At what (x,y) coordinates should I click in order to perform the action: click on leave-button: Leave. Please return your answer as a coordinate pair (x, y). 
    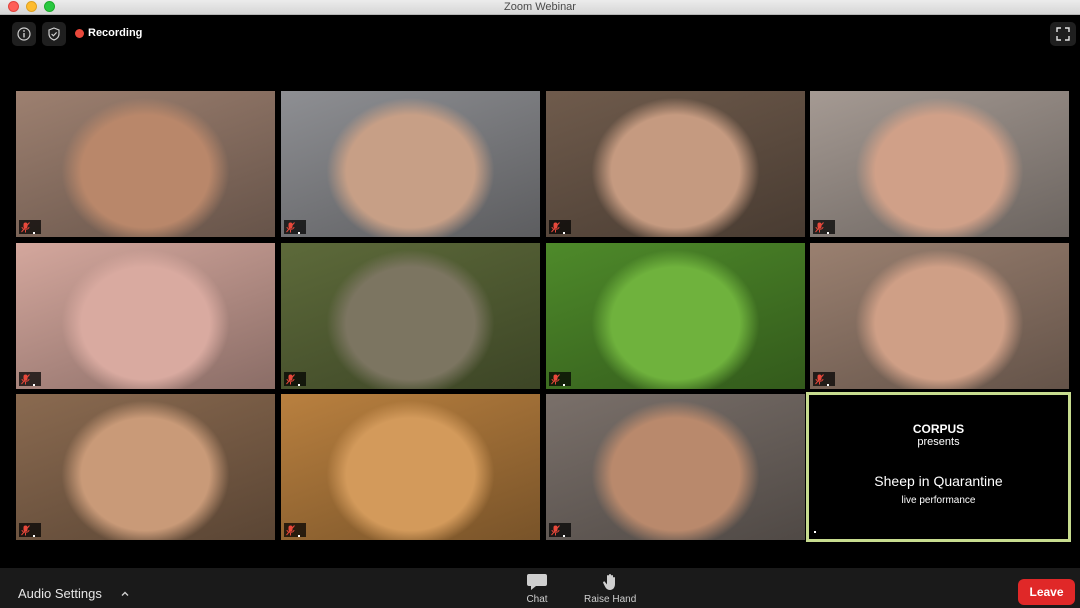
    Looking at the image, I should click on (1046, 592).